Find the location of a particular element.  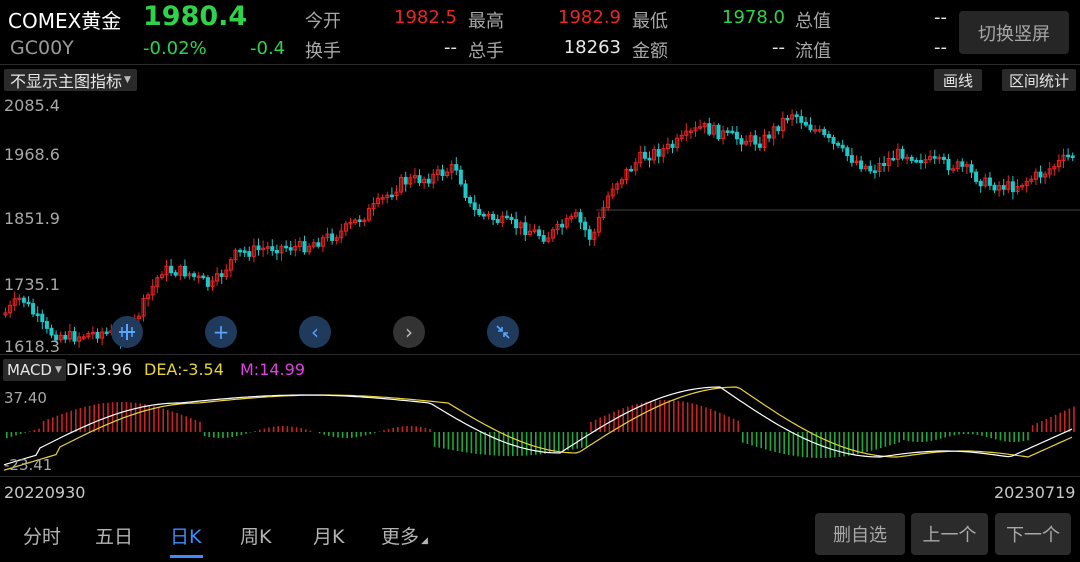

crosshair-button is located at coordinates (127, 332).